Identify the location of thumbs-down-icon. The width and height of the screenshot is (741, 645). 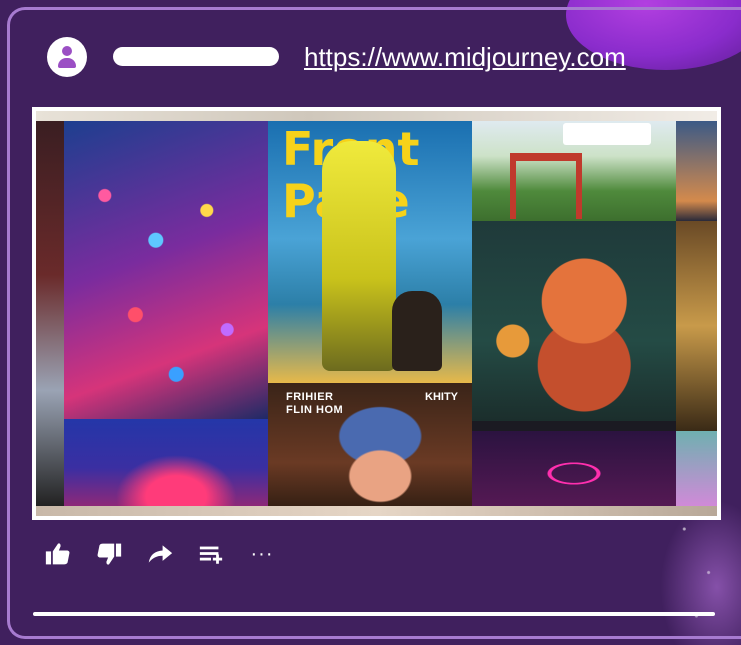
(109, 554).